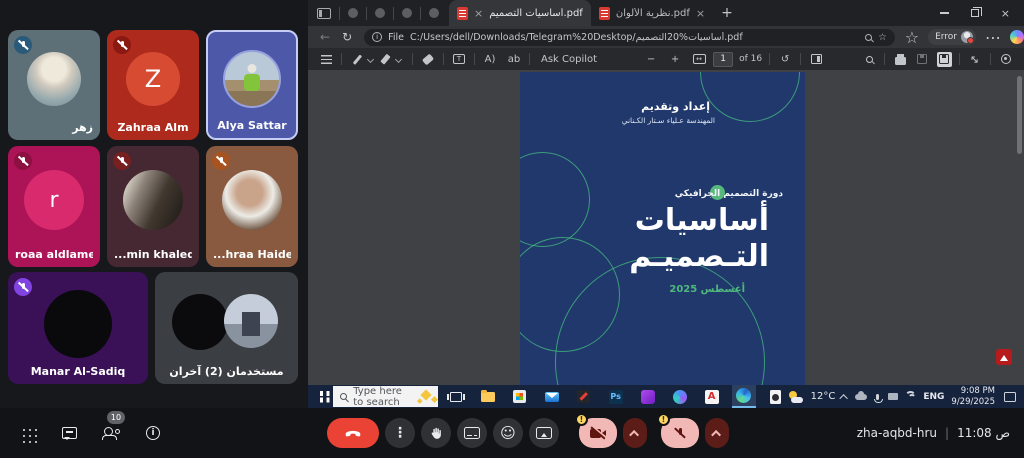 The image size is (1024, 458). Describe the element at coordinates (680, 396) in the screenshot. I see `round-app-button` at that location.